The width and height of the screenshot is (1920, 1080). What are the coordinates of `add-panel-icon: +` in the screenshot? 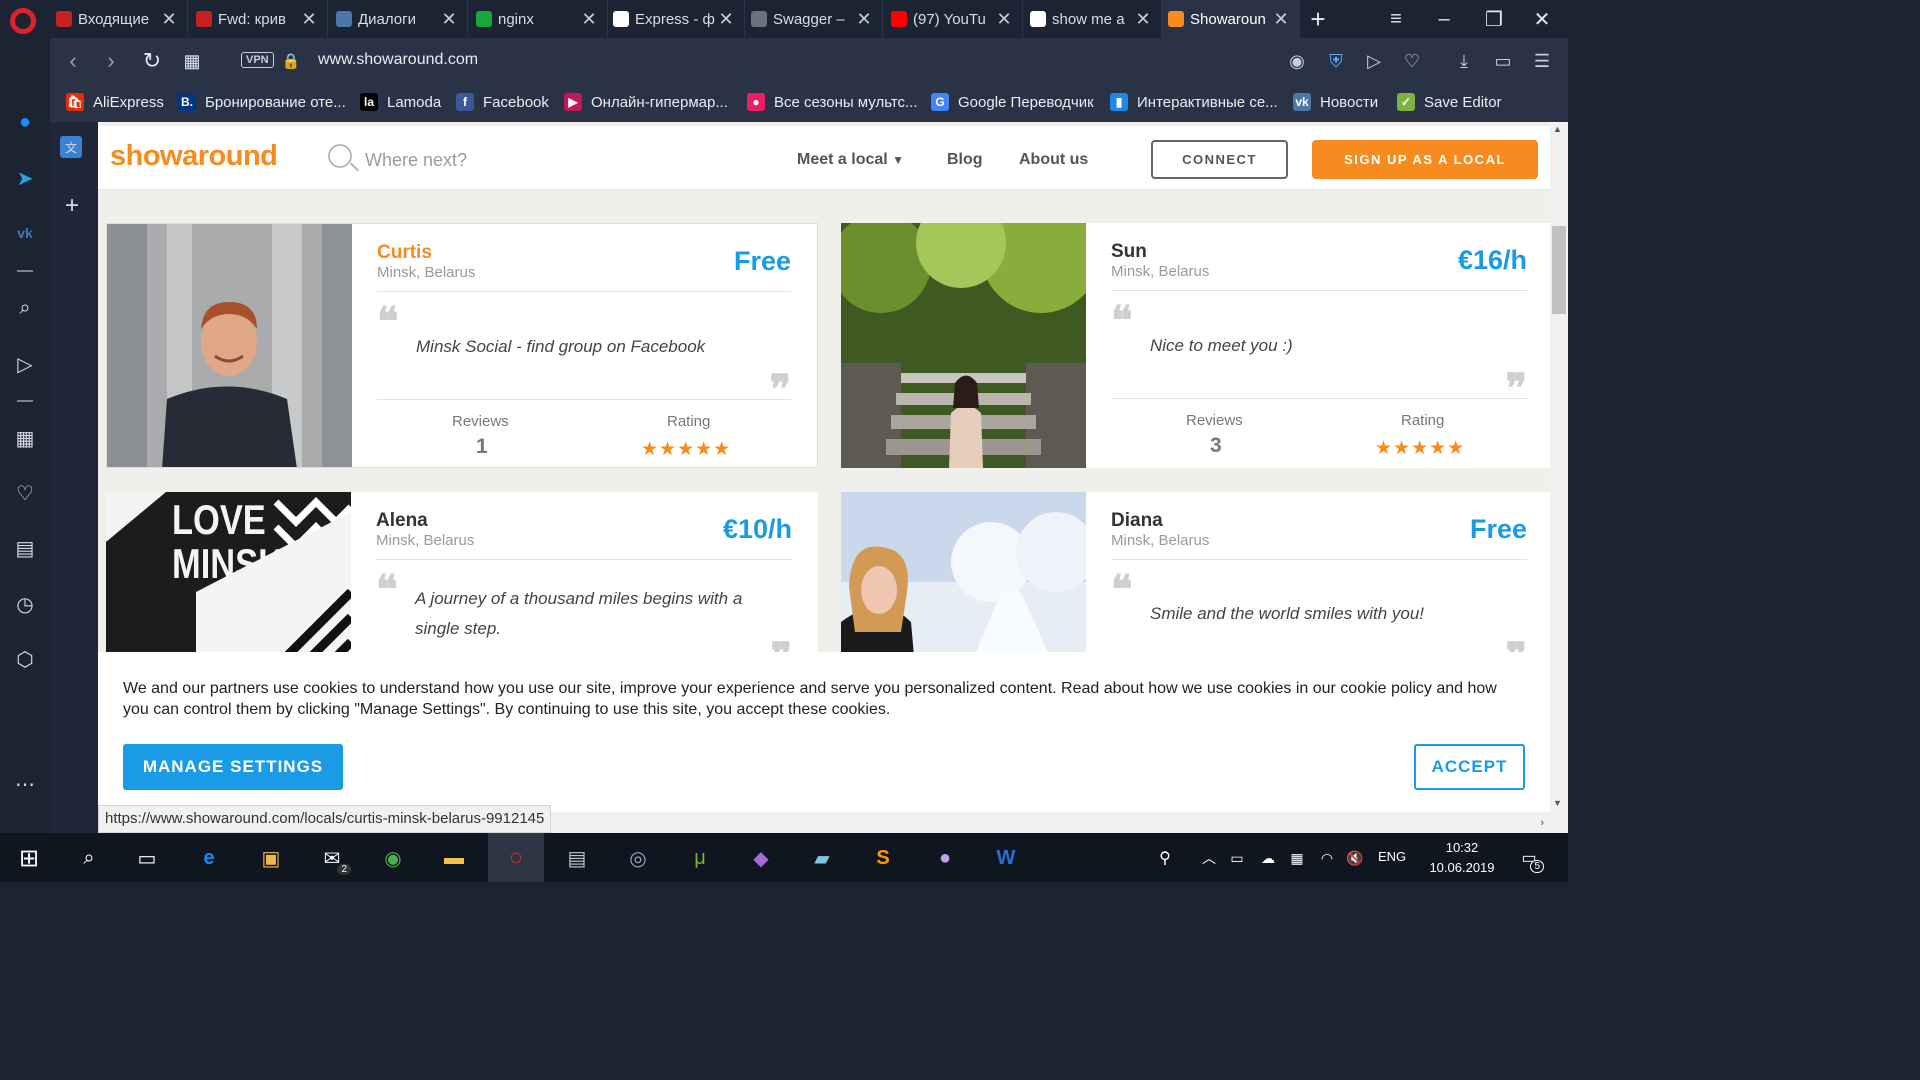 It's located at (72, 206).